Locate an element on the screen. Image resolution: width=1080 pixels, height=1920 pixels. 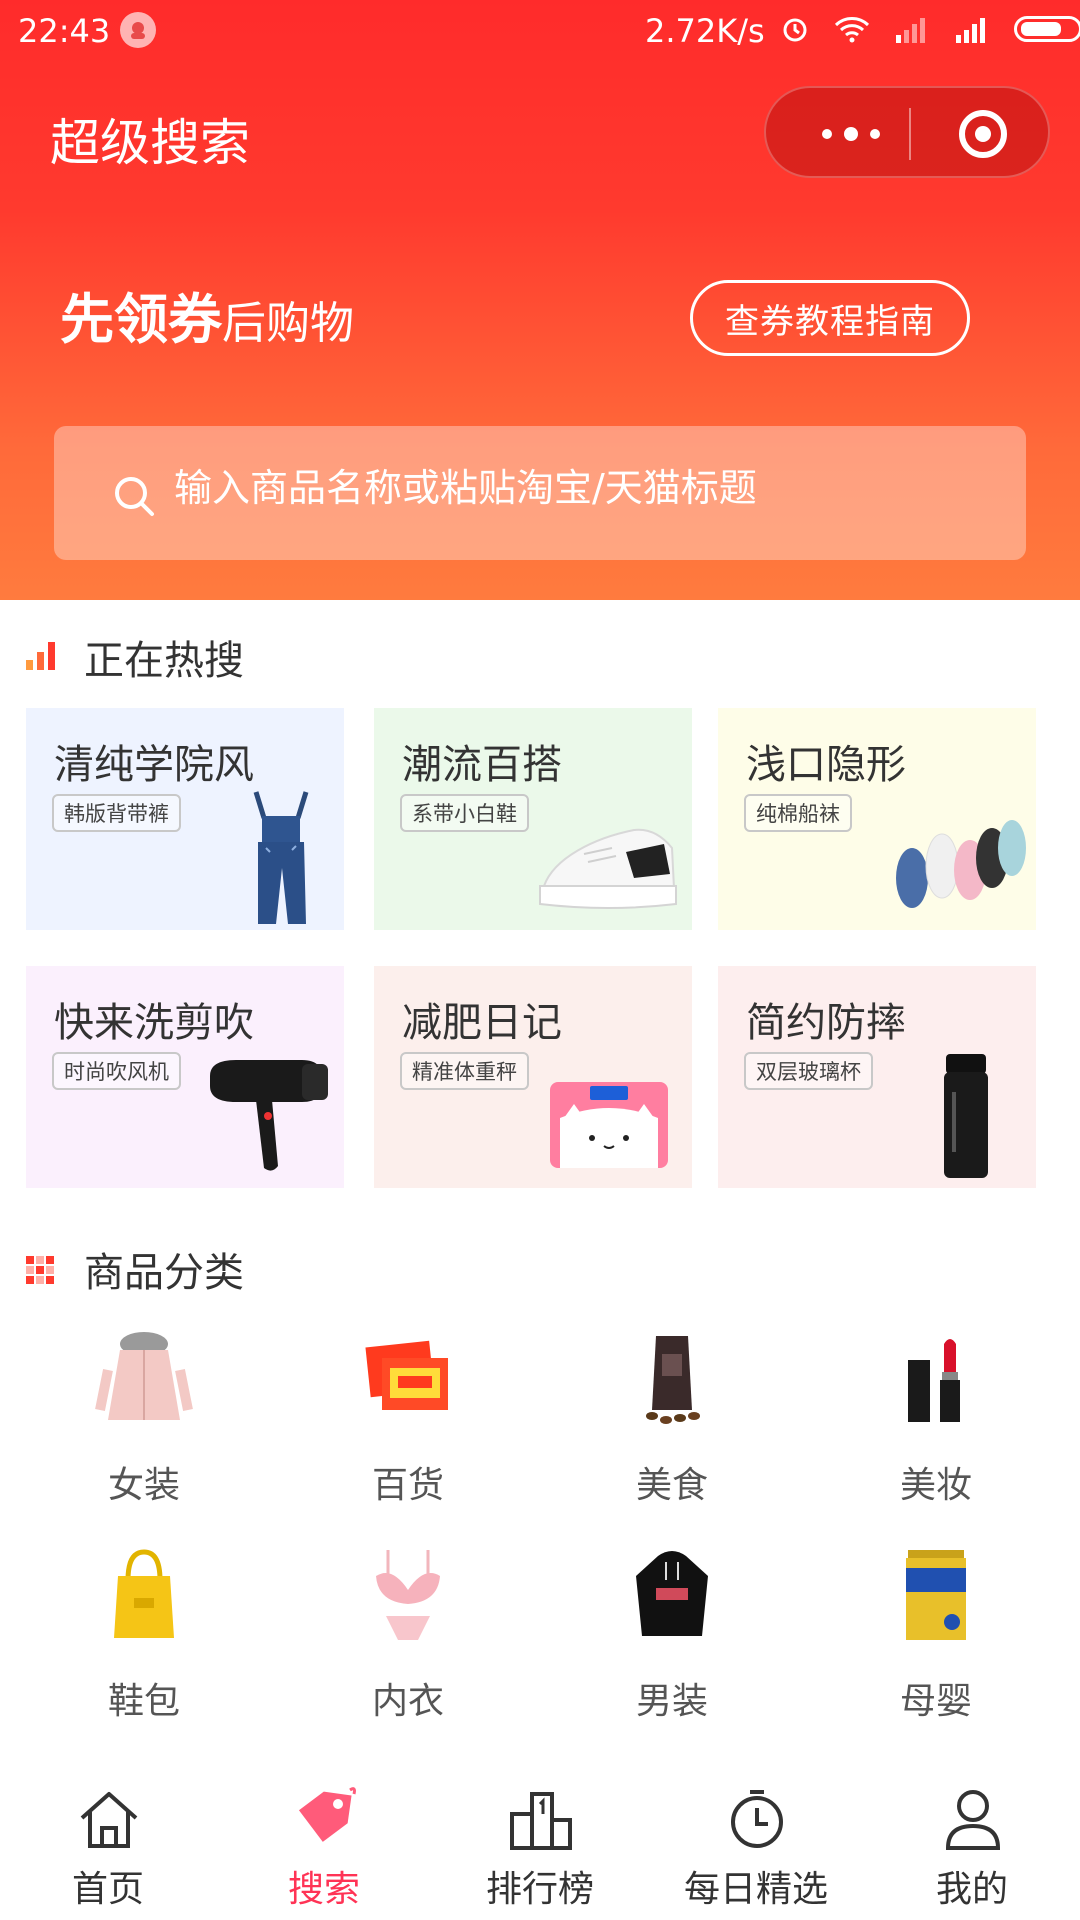
hot-card-college: 清纯学院风 韩版背带裤 is located at coordinates (185, 819).